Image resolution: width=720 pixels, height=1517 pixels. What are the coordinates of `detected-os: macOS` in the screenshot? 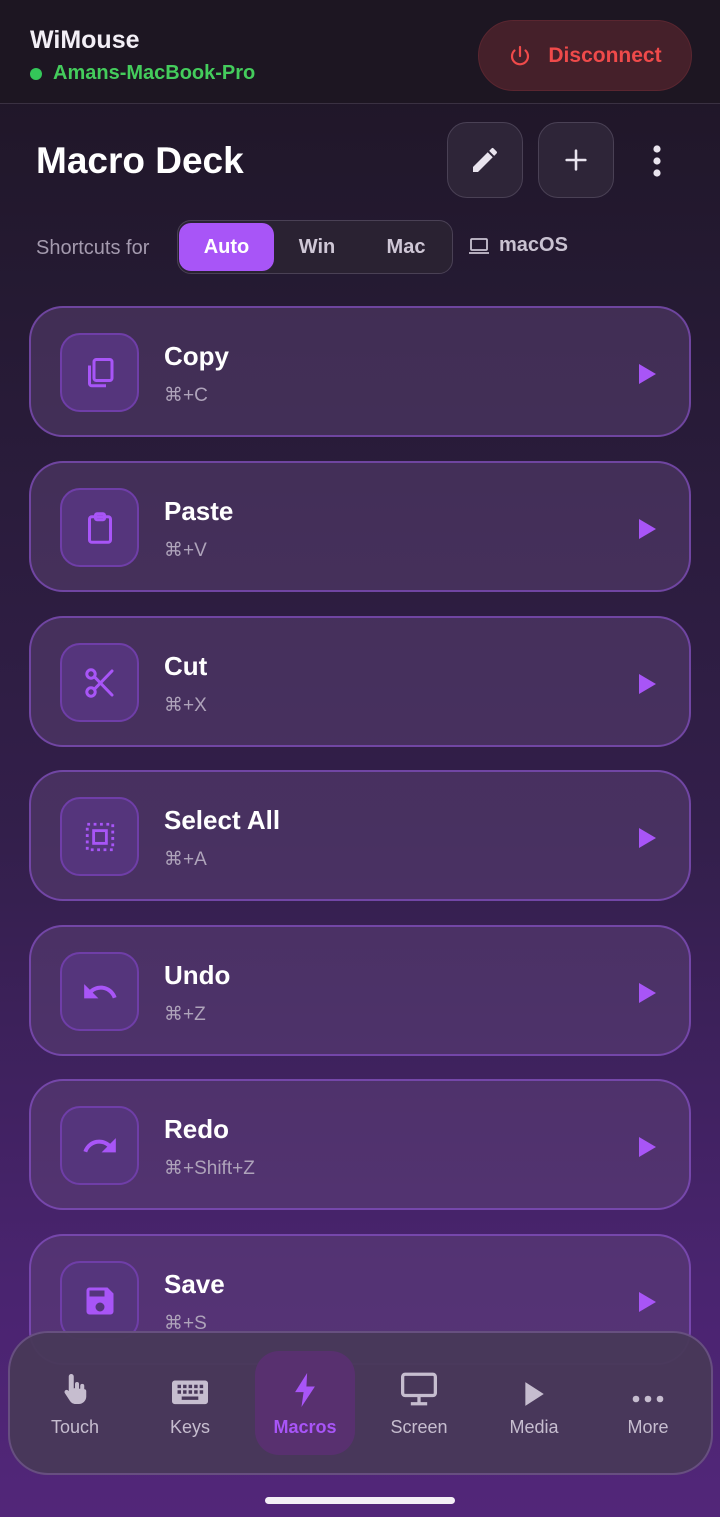 It's located at (518, 245).